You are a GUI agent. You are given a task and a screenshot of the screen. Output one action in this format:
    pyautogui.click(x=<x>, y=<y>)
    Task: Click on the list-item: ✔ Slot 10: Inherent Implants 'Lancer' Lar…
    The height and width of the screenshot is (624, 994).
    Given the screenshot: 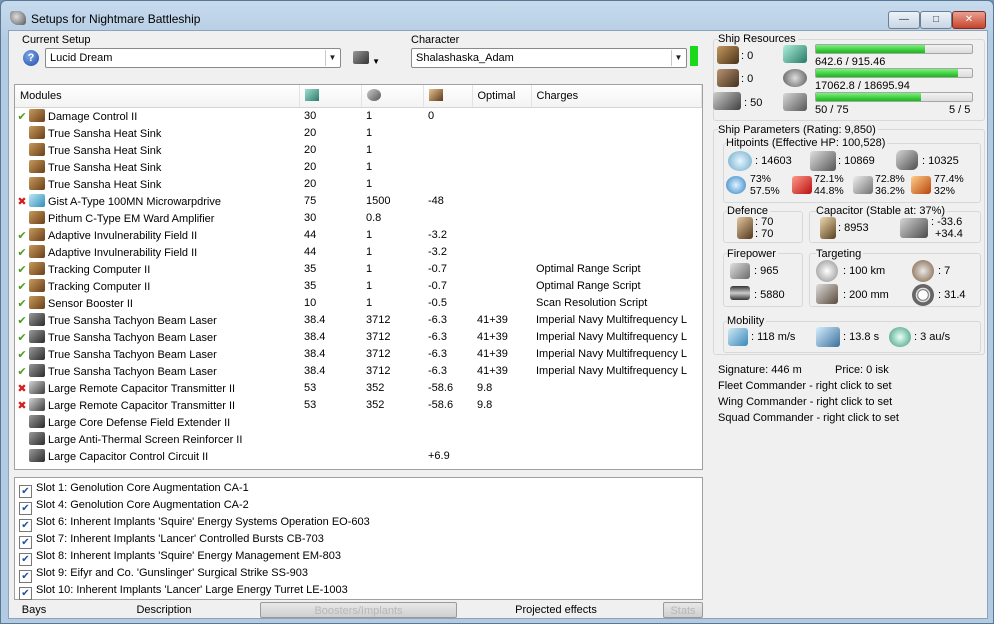 What is the action you would take?
    pyautogui.click(x=358, y=591)
    